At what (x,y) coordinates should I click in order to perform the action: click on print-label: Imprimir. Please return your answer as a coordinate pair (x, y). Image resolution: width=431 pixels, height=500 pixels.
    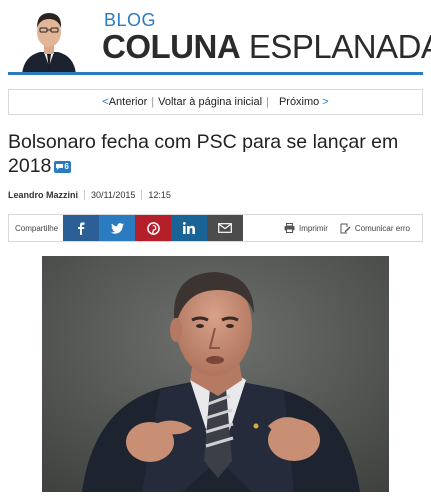
    Looking at the image, I should click on (313, 228).